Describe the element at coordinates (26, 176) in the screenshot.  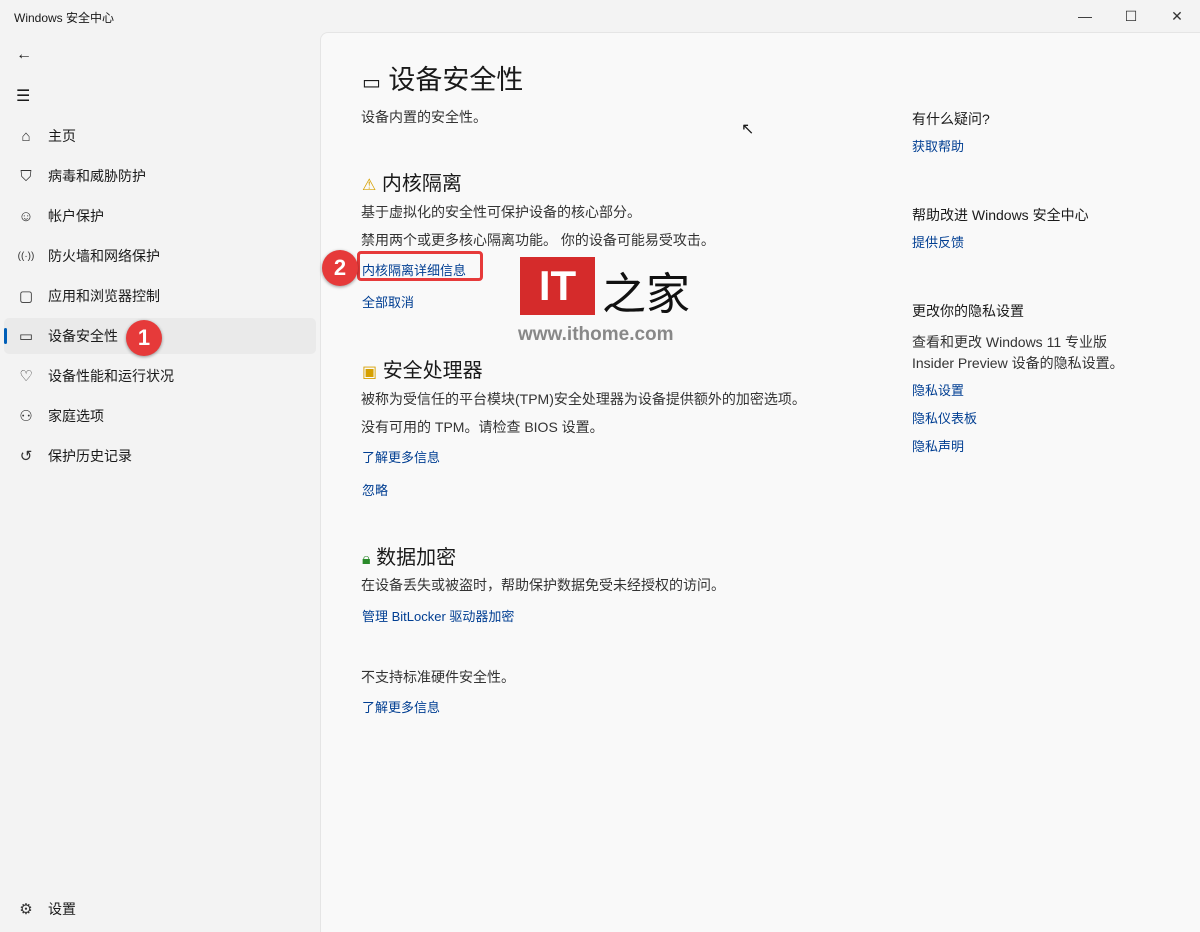
I see `shield-icon: ⛉` at that location.